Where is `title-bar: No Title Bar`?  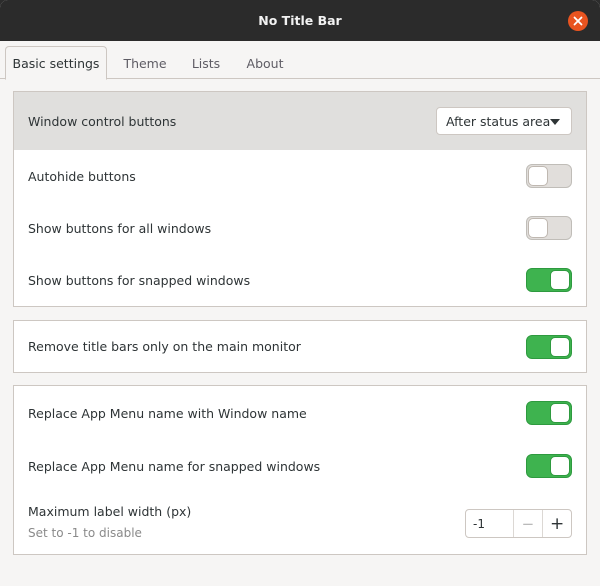
title-bar: No Title Bar is located at coordinates (300, 20).